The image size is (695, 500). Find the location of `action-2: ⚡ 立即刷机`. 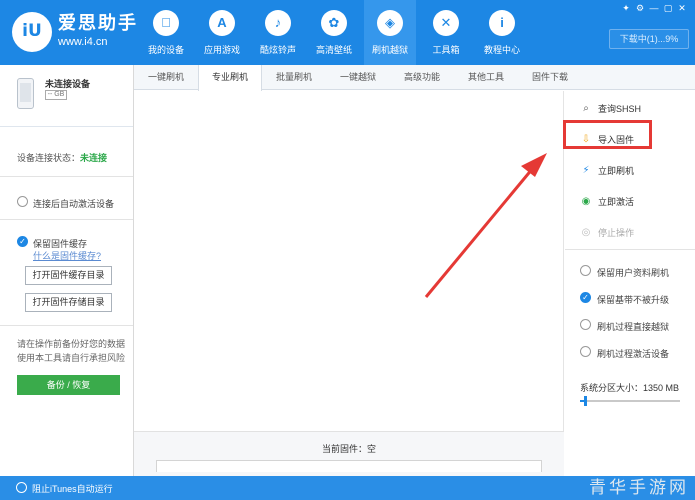

action-2: ⚡ 立即刷机 is located at coordinates (630, 171).